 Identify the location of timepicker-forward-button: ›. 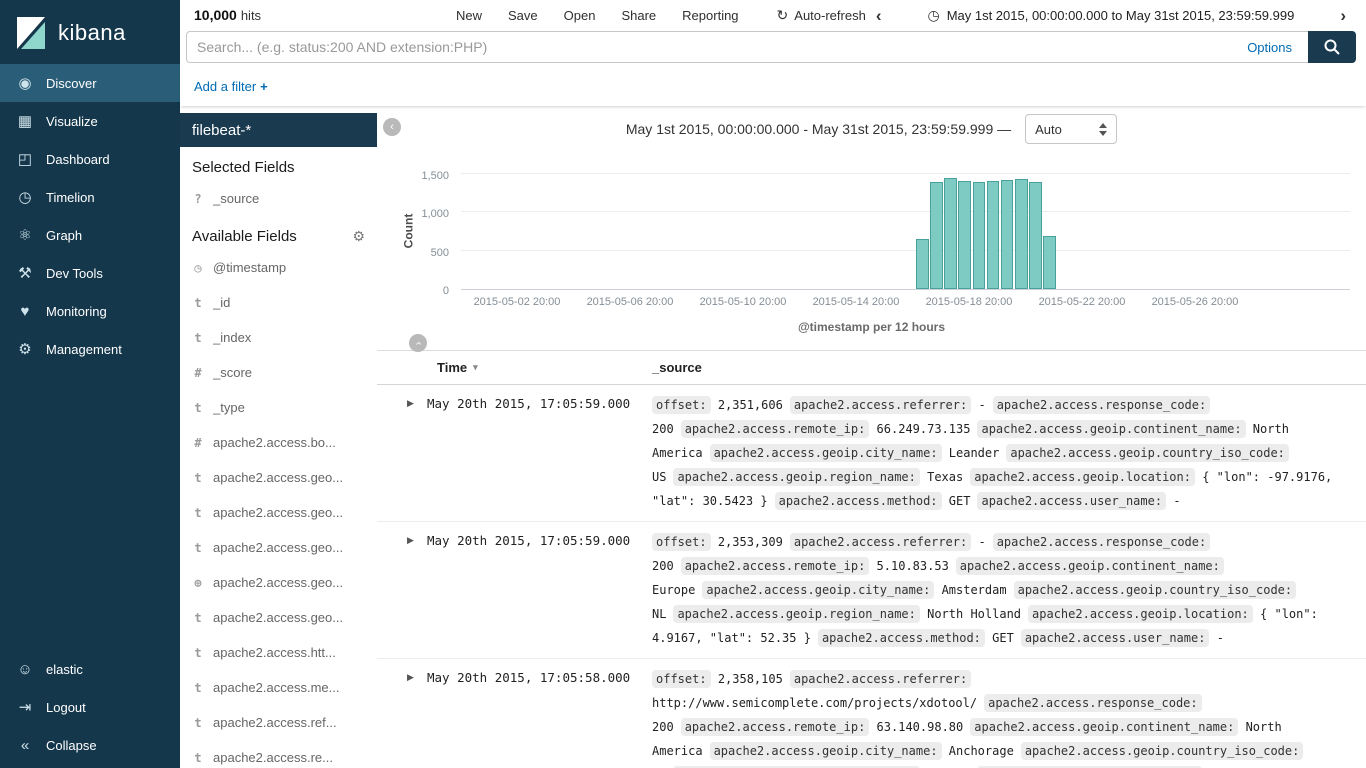
(1343, 15).